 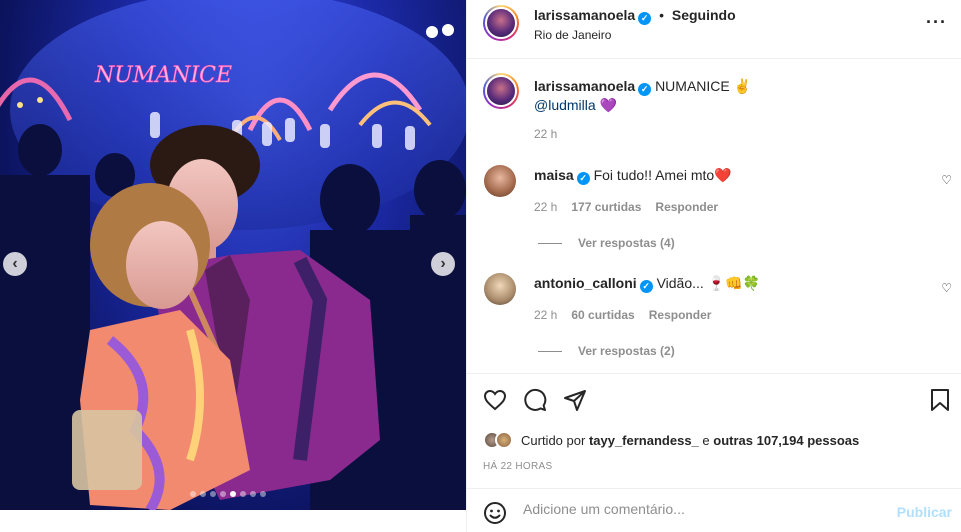 What do you see at coordinates (554, 175) in the screenshot?
I see `comment-username: maisa` at bounding box center [554, 175].